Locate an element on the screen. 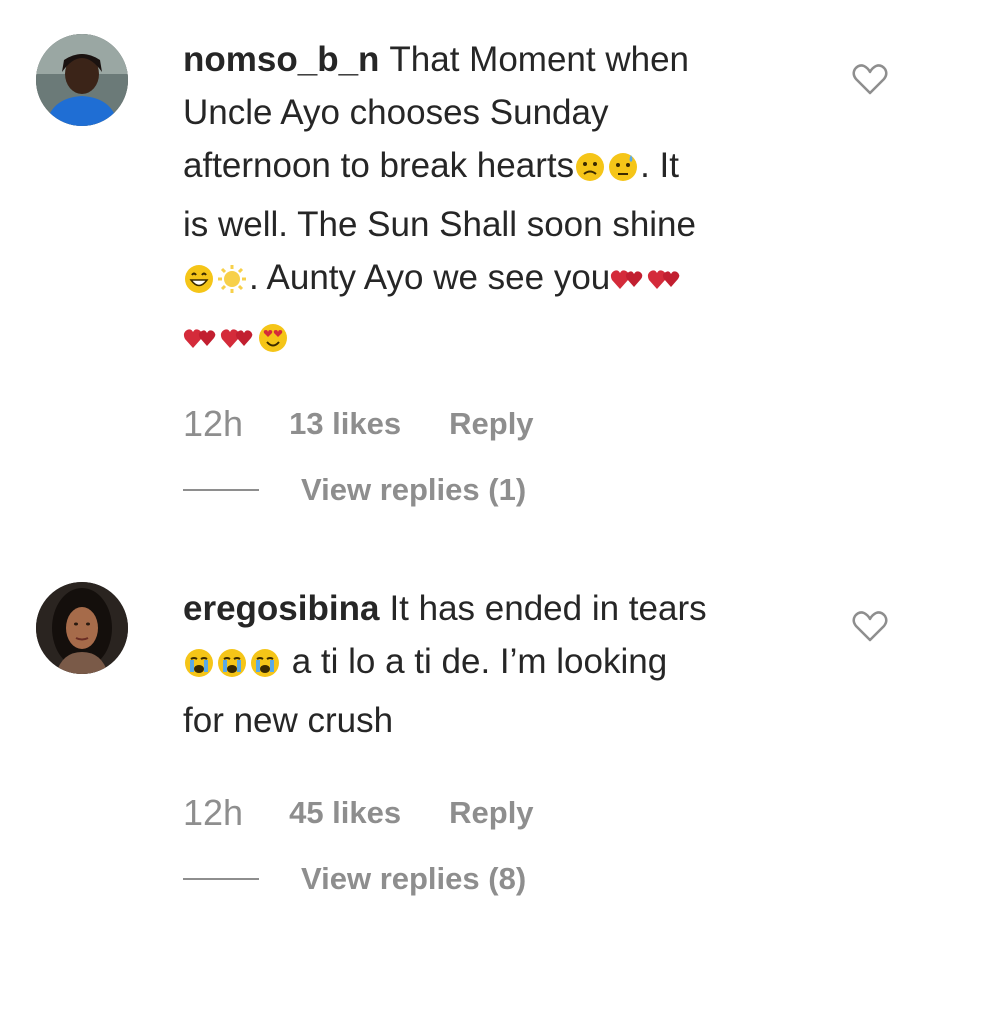 The width and height of the screenshot is (991, 1013). comment-meta: 12h 45 likes Reply is located at coordinates (358, 813).